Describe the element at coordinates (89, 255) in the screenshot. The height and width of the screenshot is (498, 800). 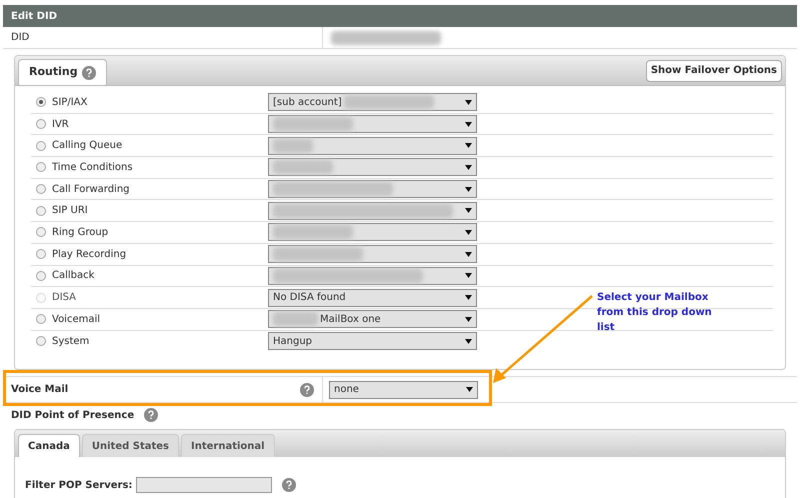
I see `option-label: Play Recording` at that location.